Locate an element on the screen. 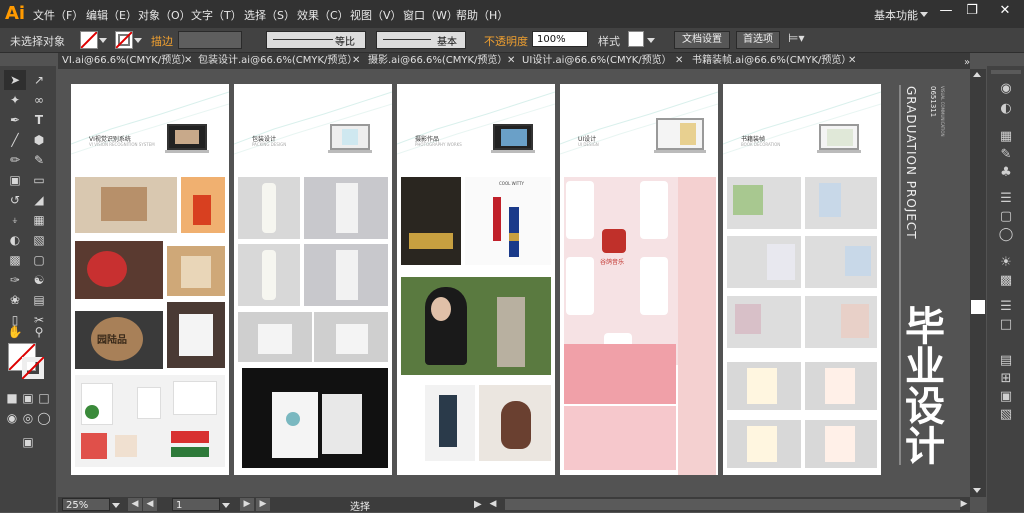 The height and width of the screenshot is (513, 1024). artboard-book: 书籍装帧 BOOK DECORATION is located at coordinates (802, 279).